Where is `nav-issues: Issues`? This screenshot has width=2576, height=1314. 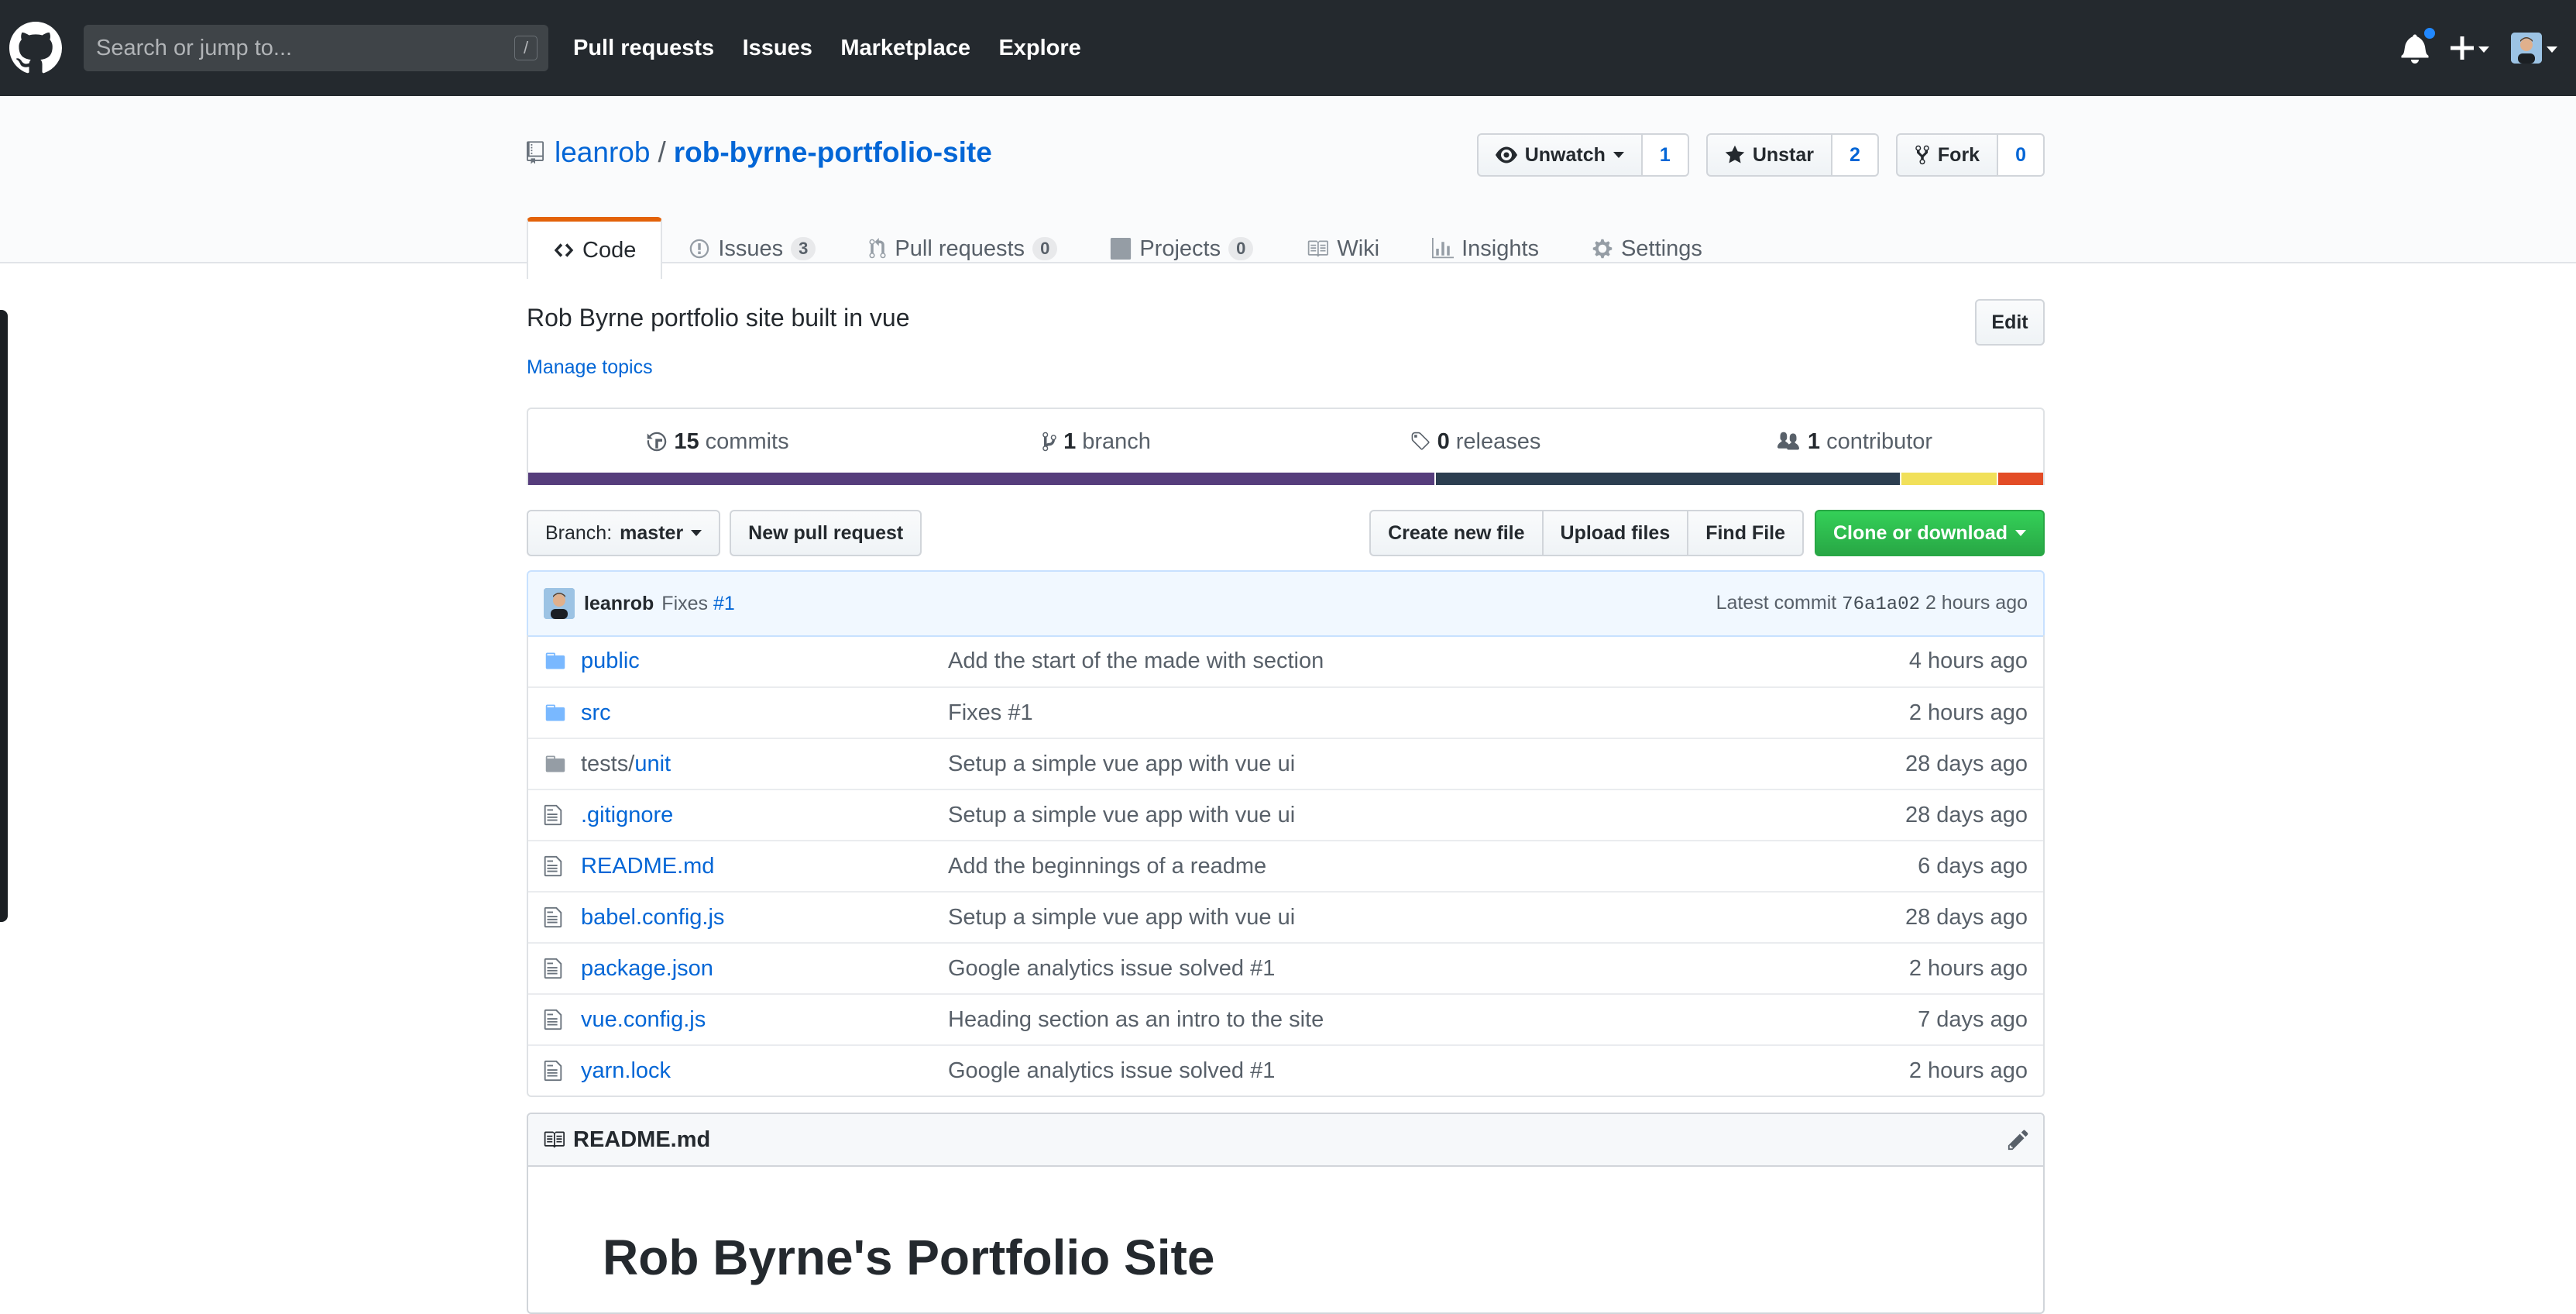 nav-issues: Issues is located at coordinates (777, 48).